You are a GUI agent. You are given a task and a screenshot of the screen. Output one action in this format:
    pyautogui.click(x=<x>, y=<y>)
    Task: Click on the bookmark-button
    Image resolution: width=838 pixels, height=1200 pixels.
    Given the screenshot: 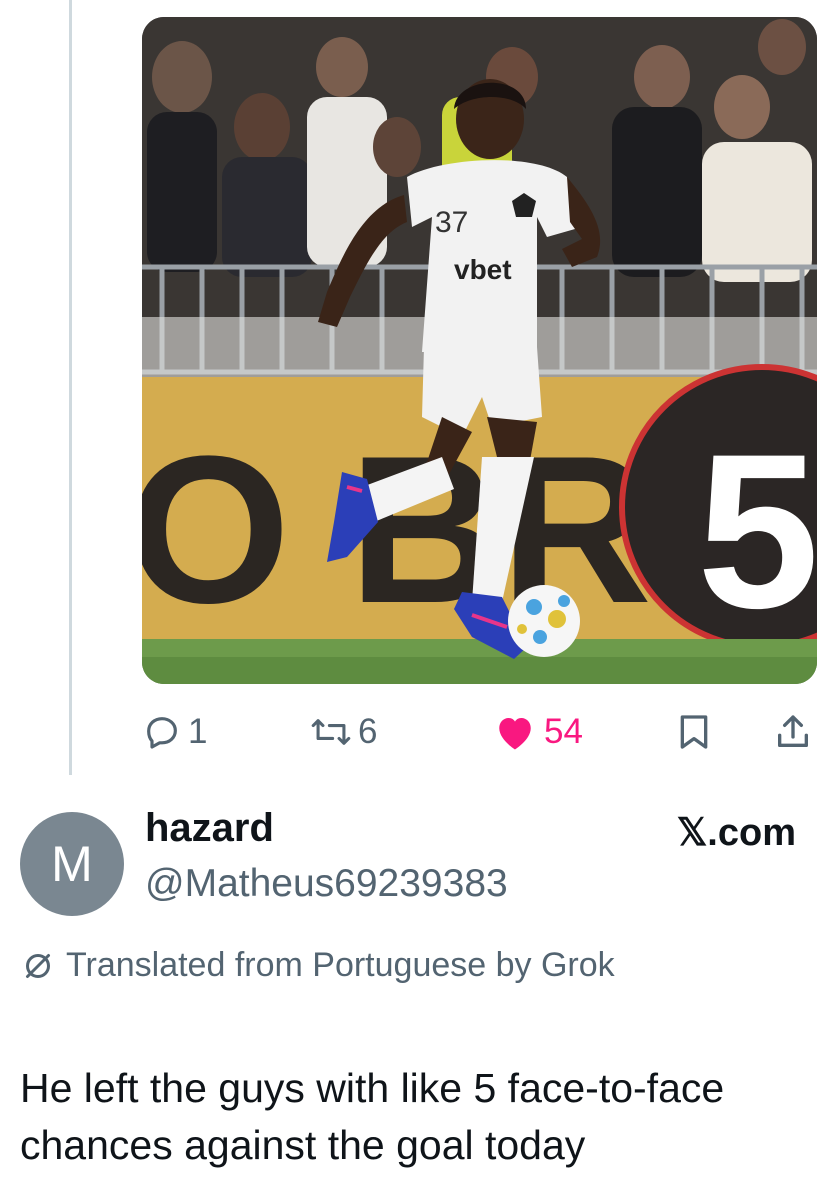 What is the action you would take?
    pyautogui.click(x=694, y=732)
    